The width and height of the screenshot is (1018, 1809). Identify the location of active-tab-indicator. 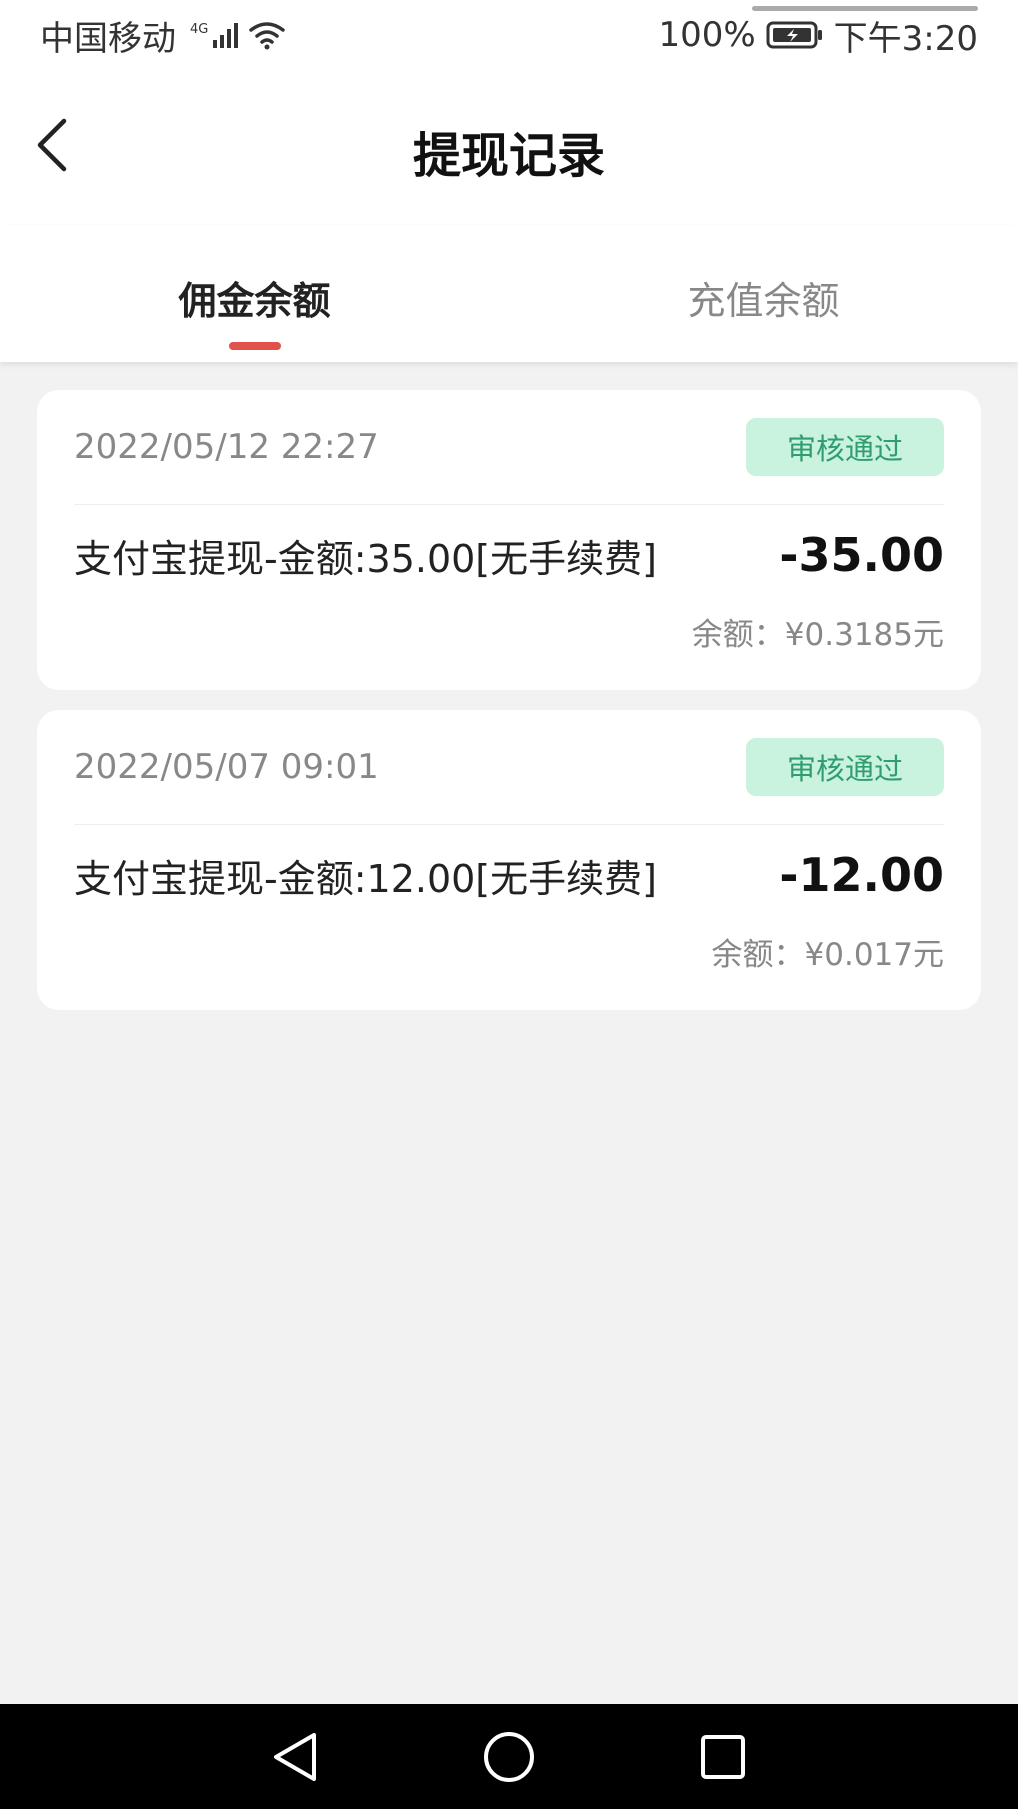
(254, 346).